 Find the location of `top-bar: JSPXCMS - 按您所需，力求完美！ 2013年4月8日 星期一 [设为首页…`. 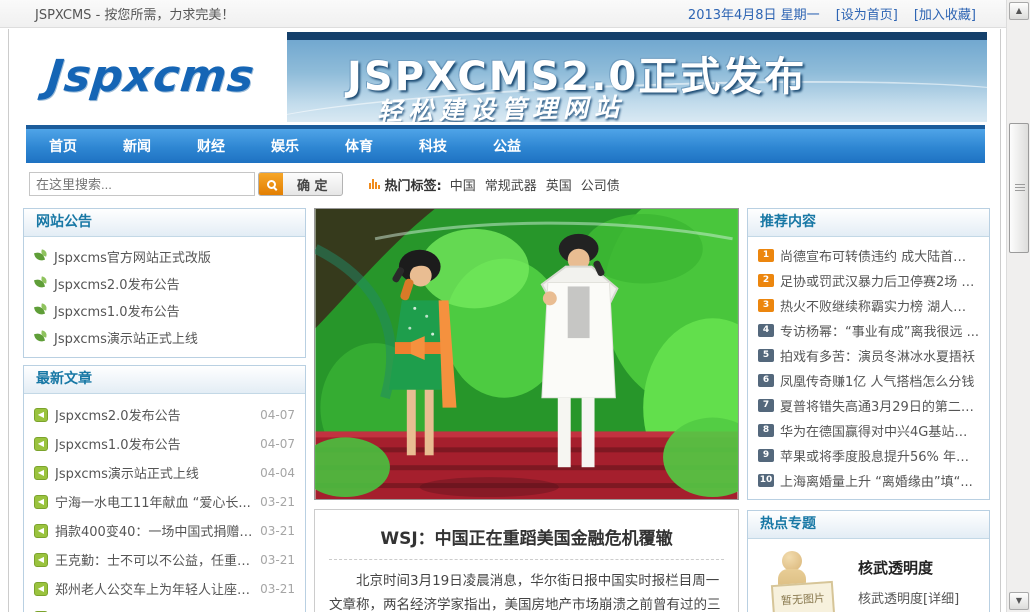

top-bar: JSPXCMS - 按您所需，力求完美！ 2013年4月8日 星期一 [设为首页… is located at coordinates (503, 14).